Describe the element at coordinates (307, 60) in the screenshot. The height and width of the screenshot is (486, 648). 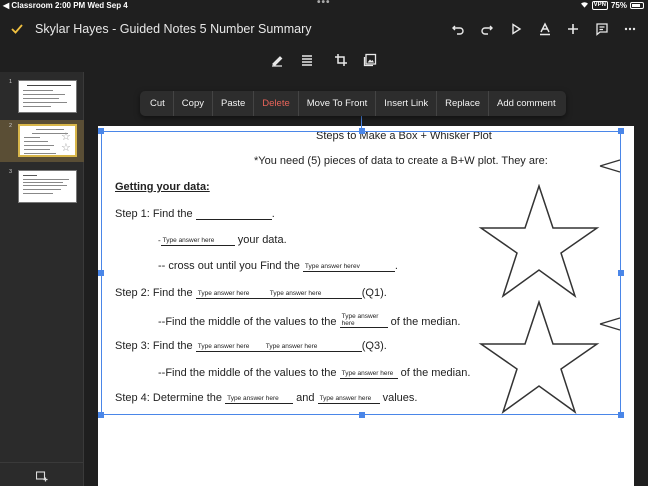
I see `align-icon` at that location.